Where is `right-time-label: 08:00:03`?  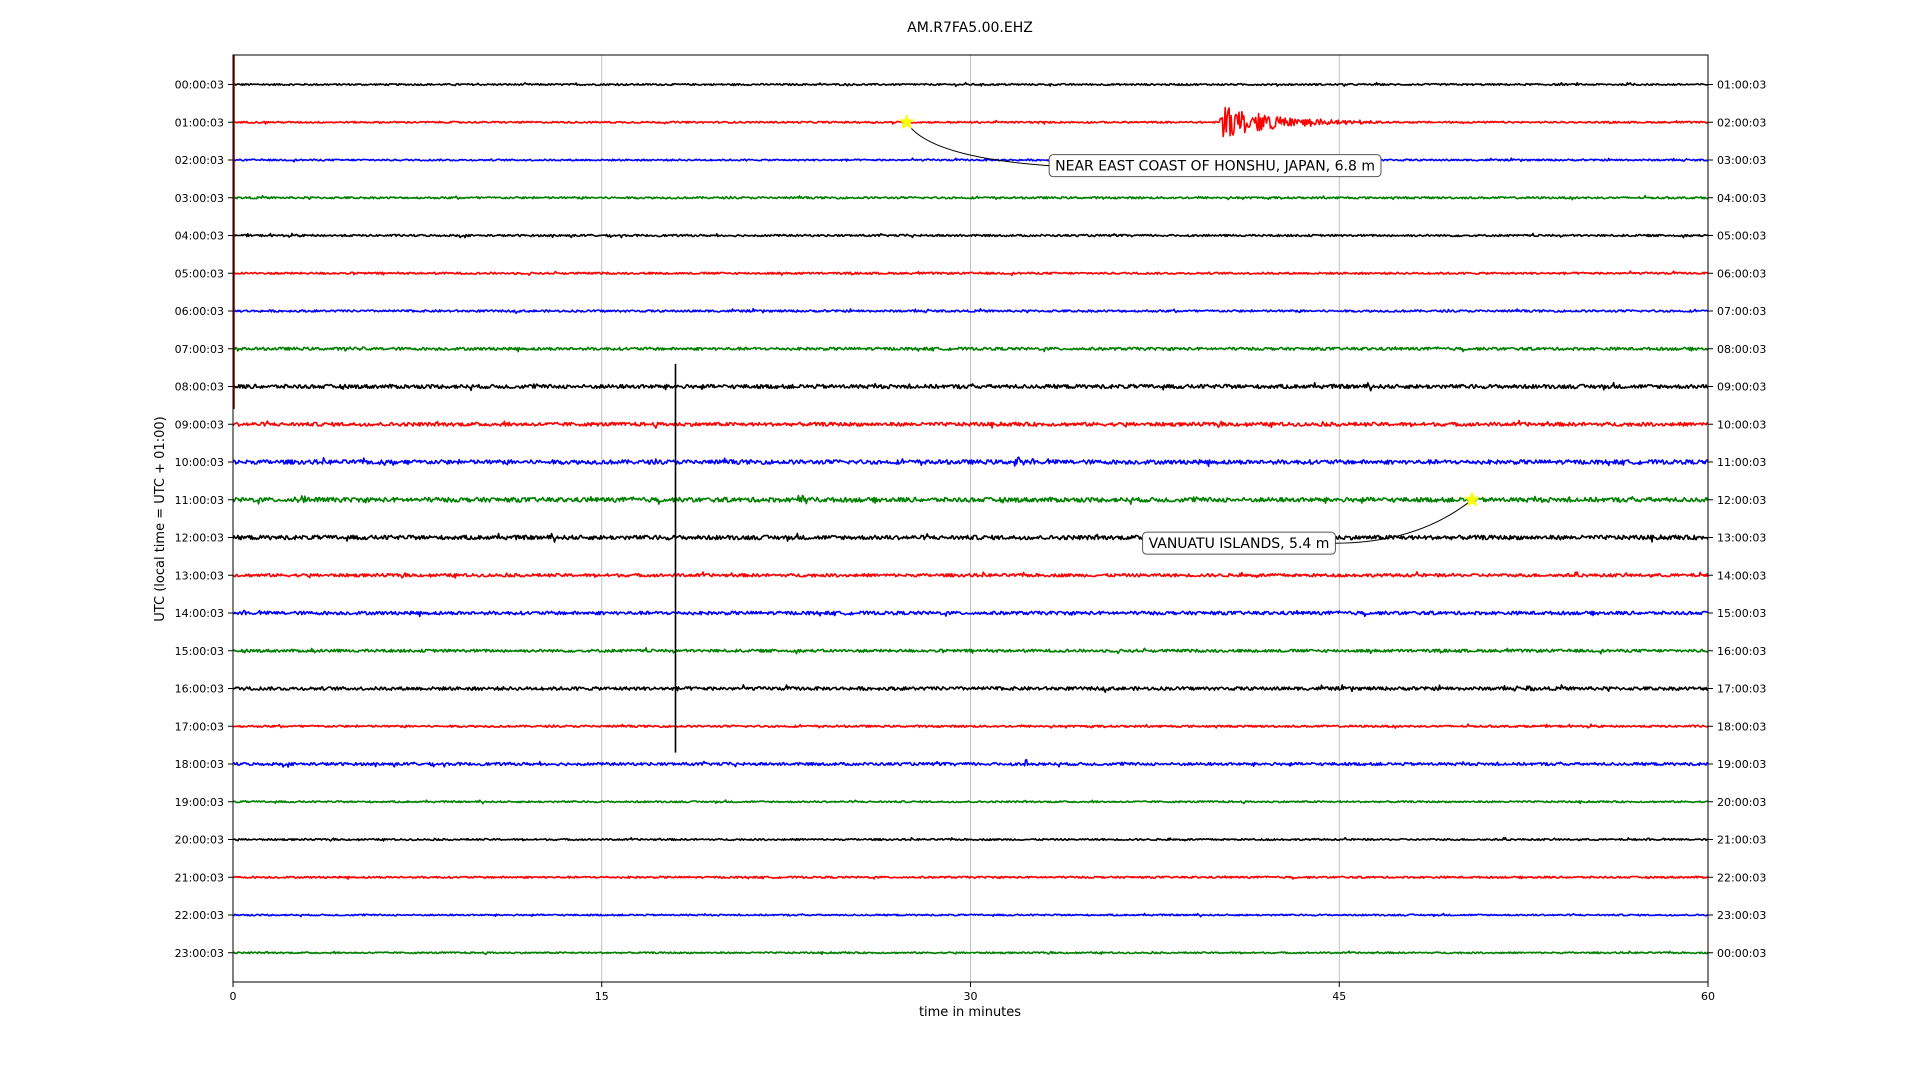 right-time-label: 08:00:03 is located at coordinates (1741, 349).